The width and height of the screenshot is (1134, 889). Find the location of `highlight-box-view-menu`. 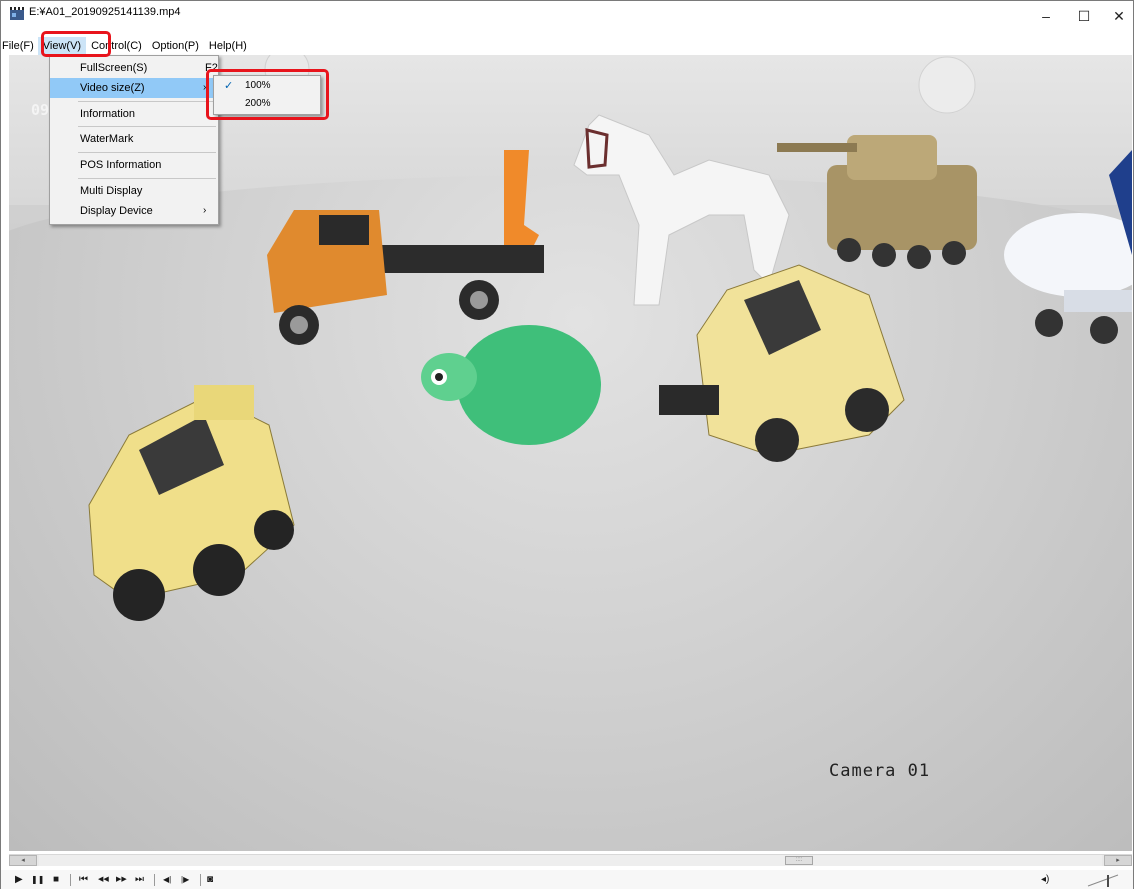

highlight-box-view-menu is located at coordinates (76, 44).